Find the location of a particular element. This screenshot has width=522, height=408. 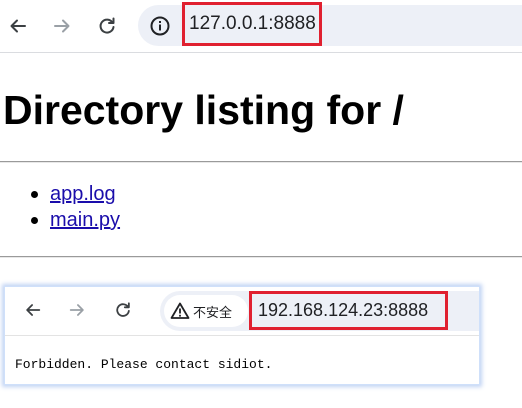

file-link-app-log: app.log is located at coordinates (83, 194).